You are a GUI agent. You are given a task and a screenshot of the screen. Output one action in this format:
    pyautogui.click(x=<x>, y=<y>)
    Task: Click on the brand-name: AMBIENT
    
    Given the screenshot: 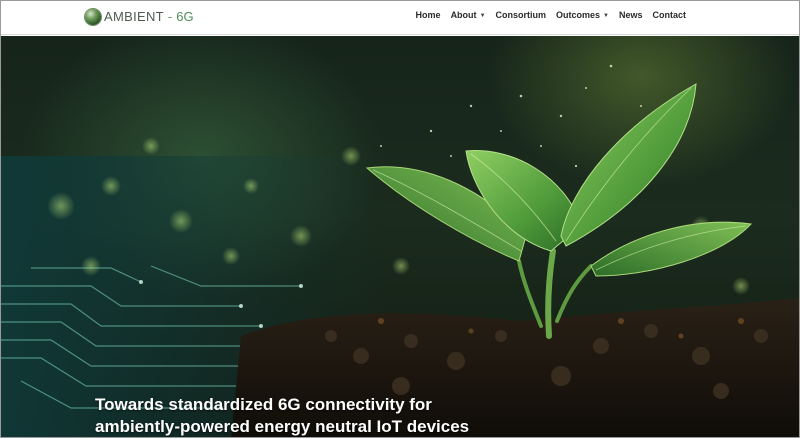 What is the action you would take?
    pyautogui.click(x=134, y=16)
    